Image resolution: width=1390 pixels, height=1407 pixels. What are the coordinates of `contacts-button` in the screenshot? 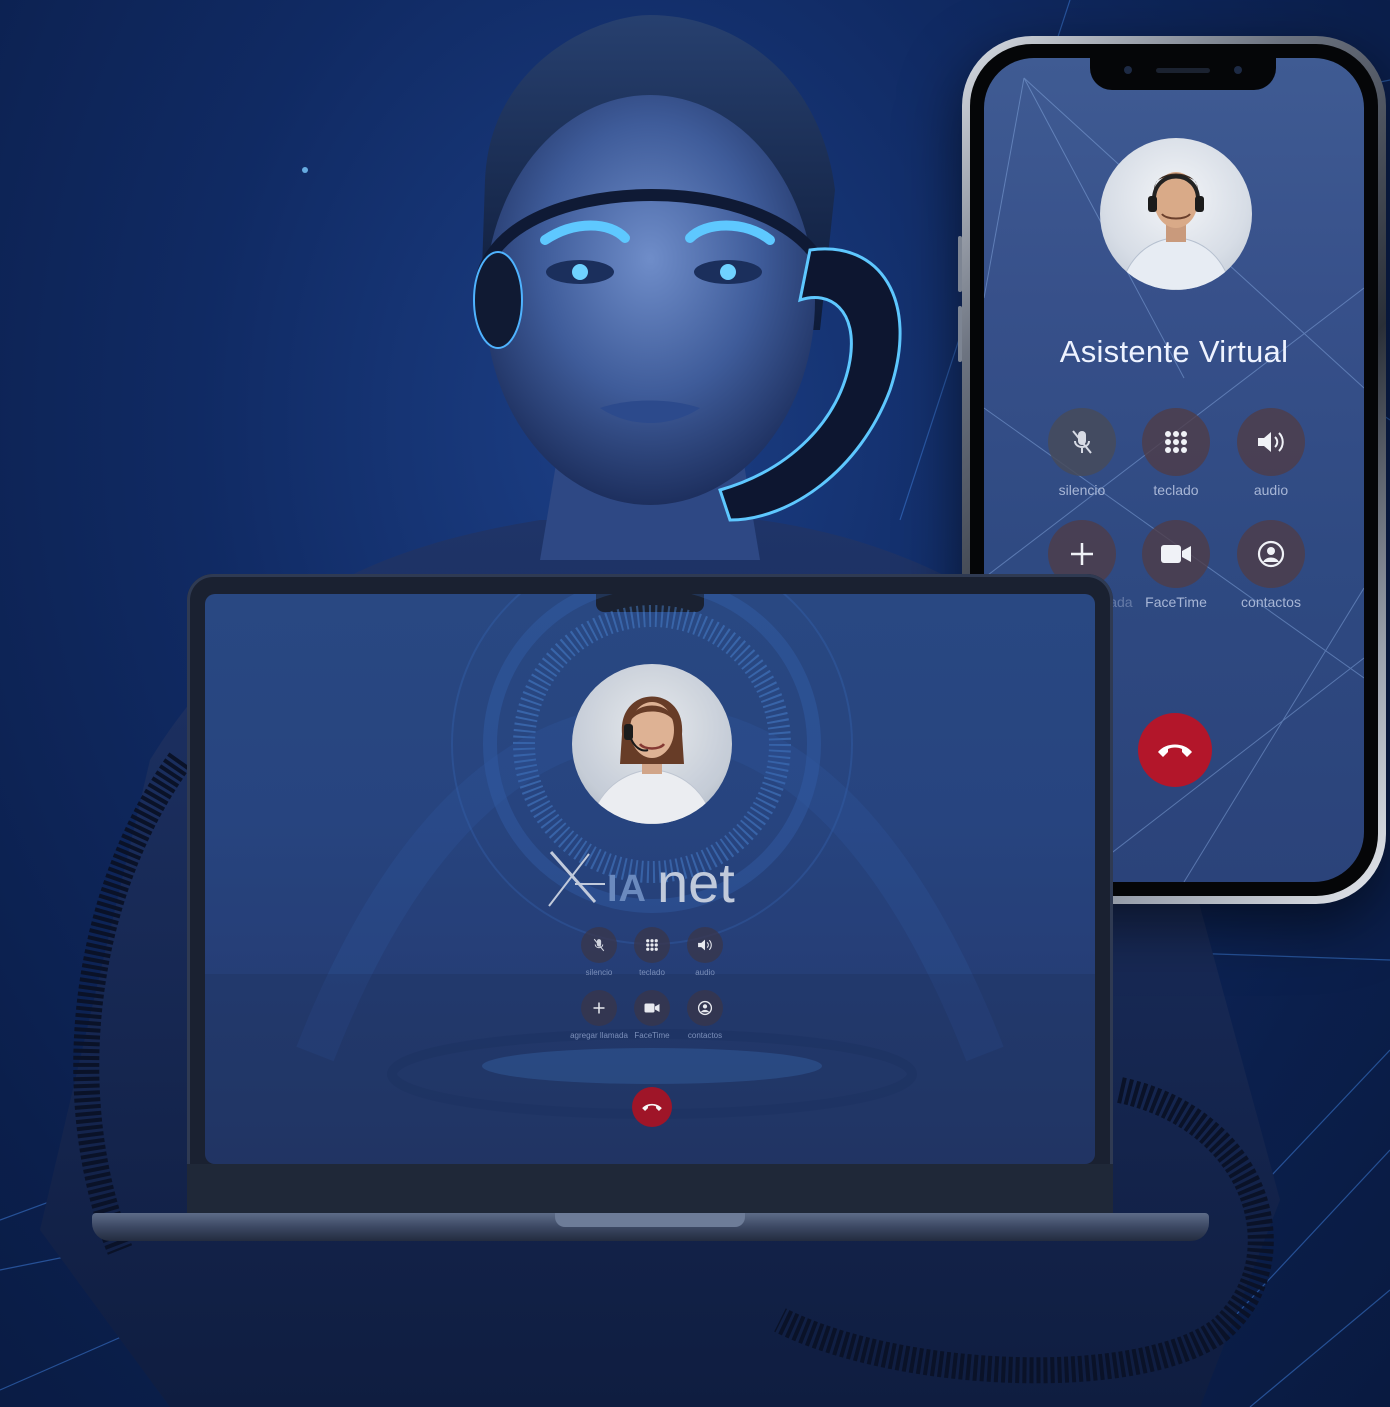 It's located at (1271, 554).